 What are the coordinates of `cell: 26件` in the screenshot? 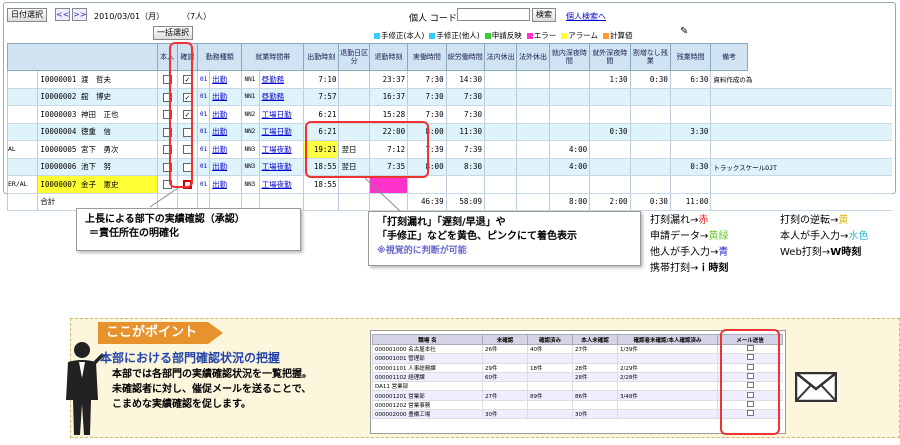 It's located at (505, 349).